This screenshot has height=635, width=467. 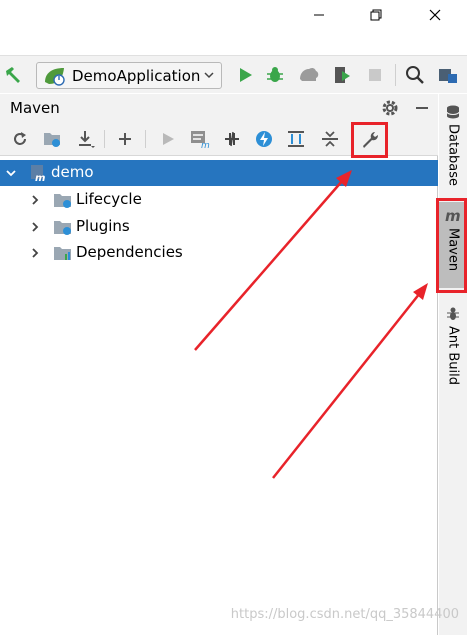 I want to click on generate-sources-icon, so click(x=52, y=140).